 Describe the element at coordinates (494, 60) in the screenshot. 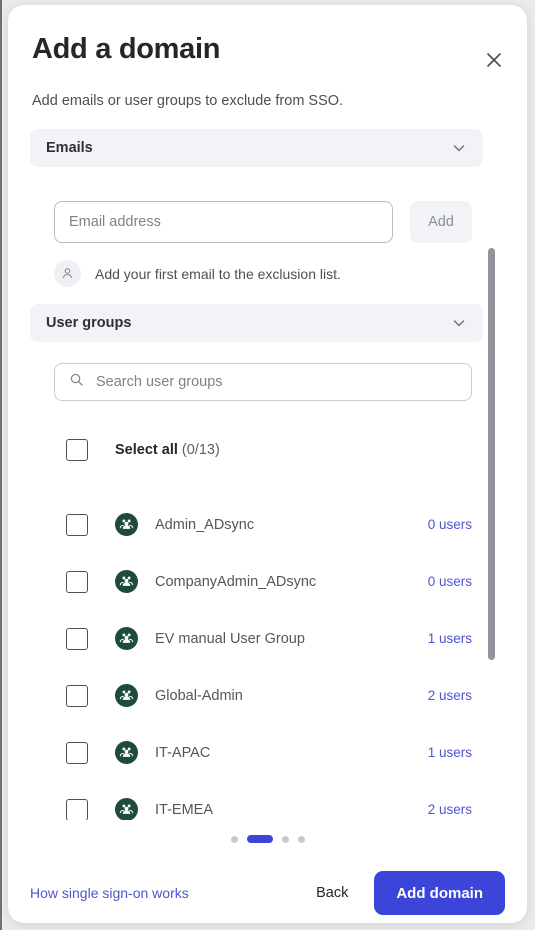

I see `close-icon` at that location.